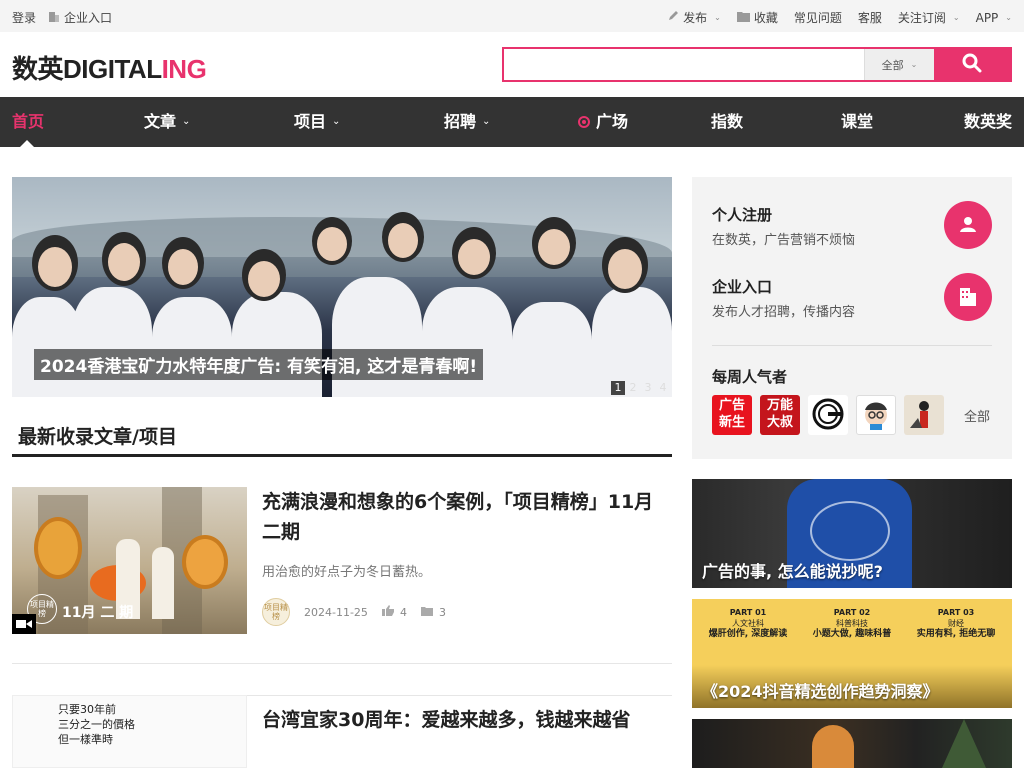  I want to click on popular-user-avatar: 万能 大叔, so click(780, 415).